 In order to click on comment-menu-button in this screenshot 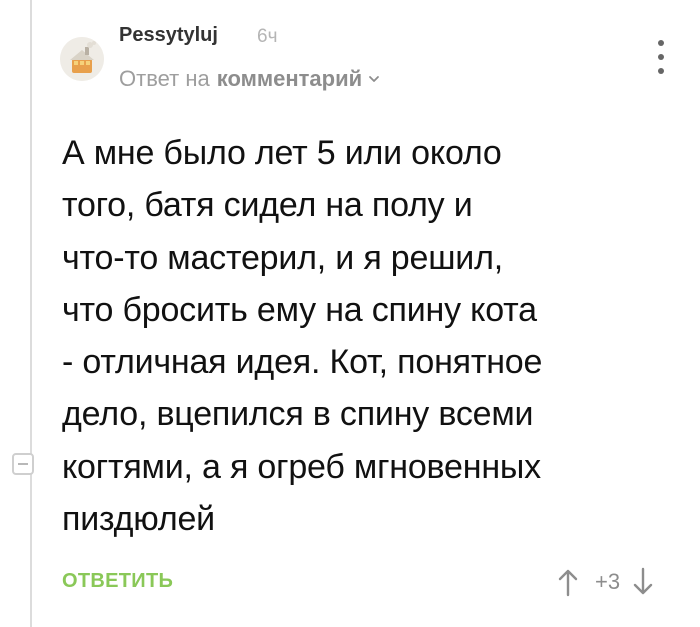, I will do `click(661, 57)`.